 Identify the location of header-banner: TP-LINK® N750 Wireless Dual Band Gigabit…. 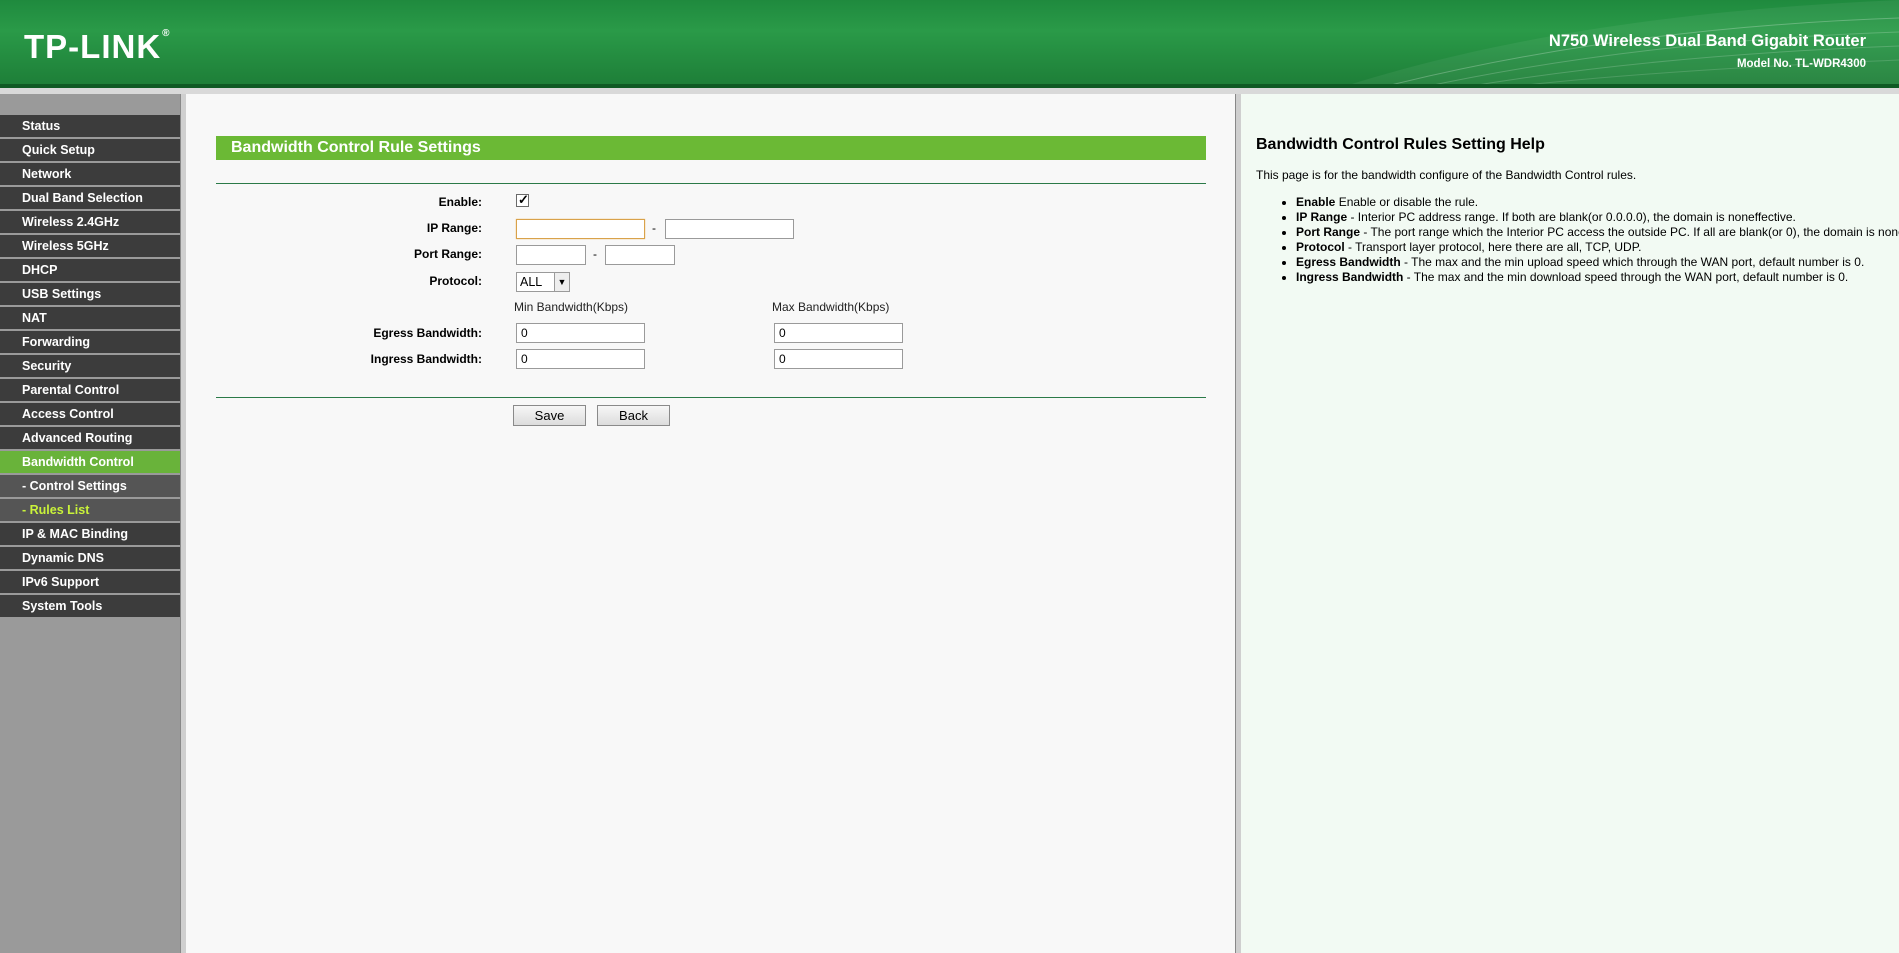
(949, 44).